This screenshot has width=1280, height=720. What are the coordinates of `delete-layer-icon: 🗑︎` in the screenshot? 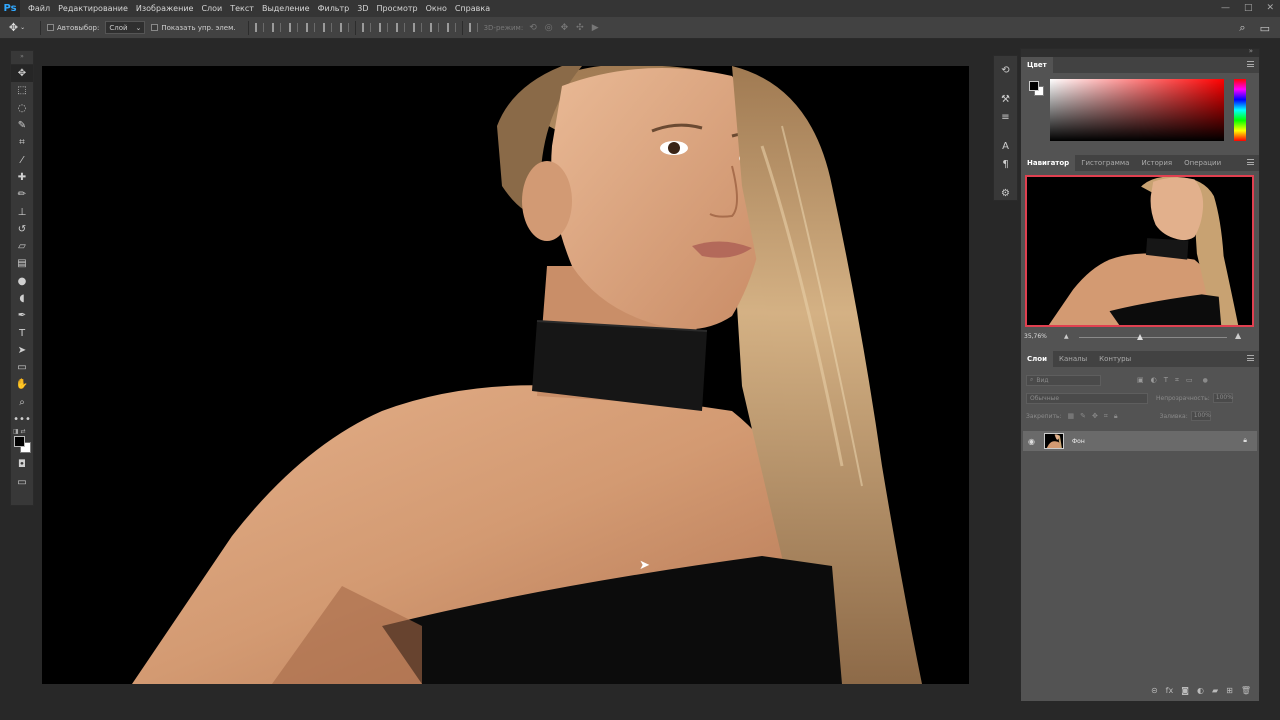 It's located at (1246, 690).